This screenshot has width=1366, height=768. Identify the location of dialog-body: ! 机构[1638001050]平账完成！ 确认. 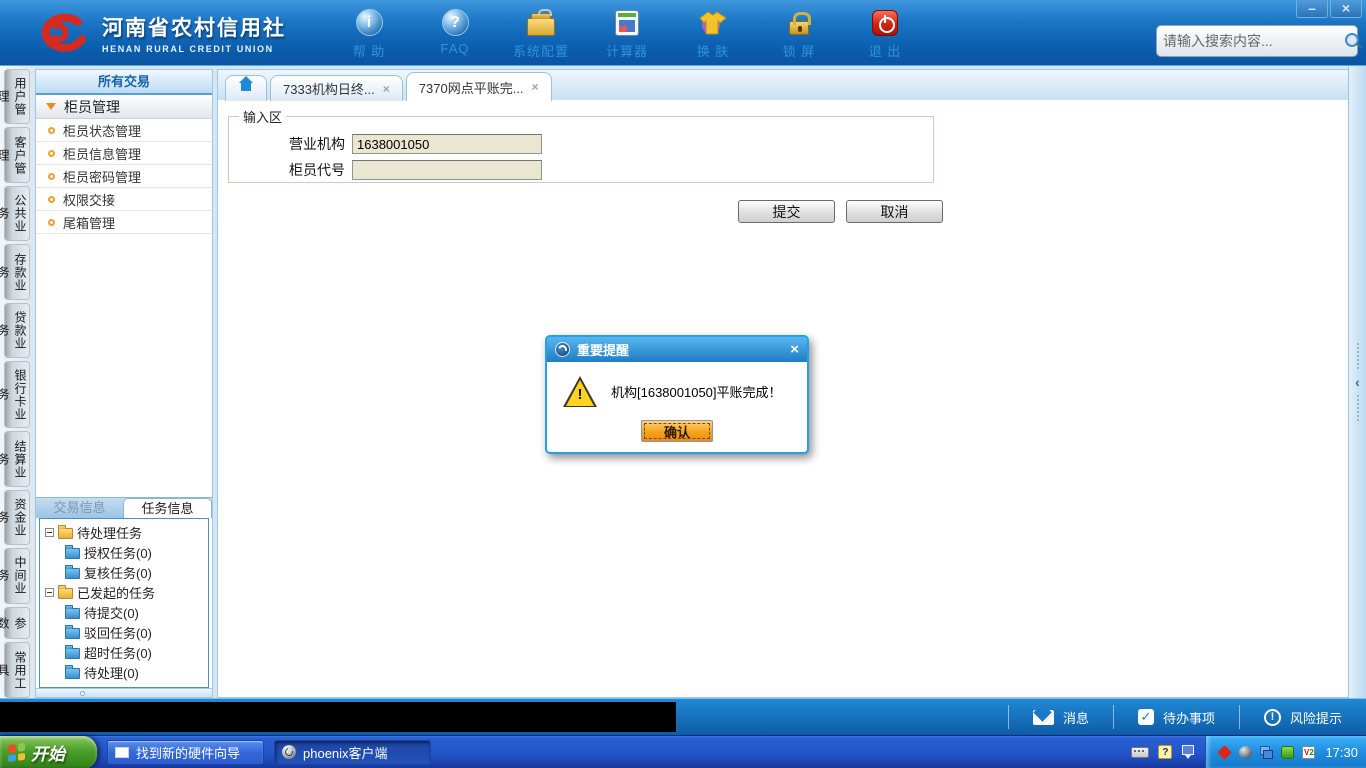
(677, 407).